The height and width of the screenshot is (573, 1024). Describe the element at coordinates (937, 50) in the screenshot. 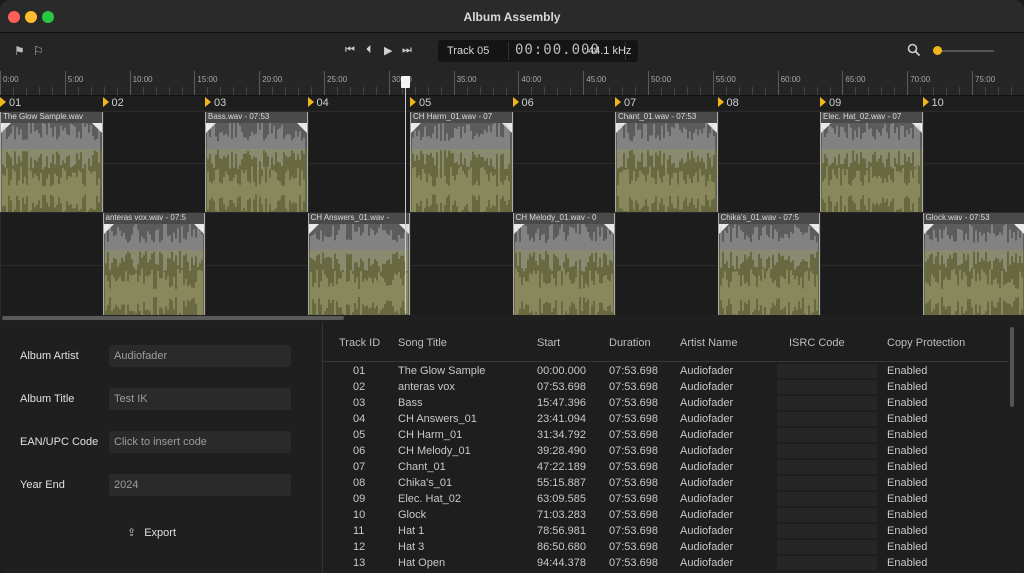

I see `zoom-slider-knob` at that location.